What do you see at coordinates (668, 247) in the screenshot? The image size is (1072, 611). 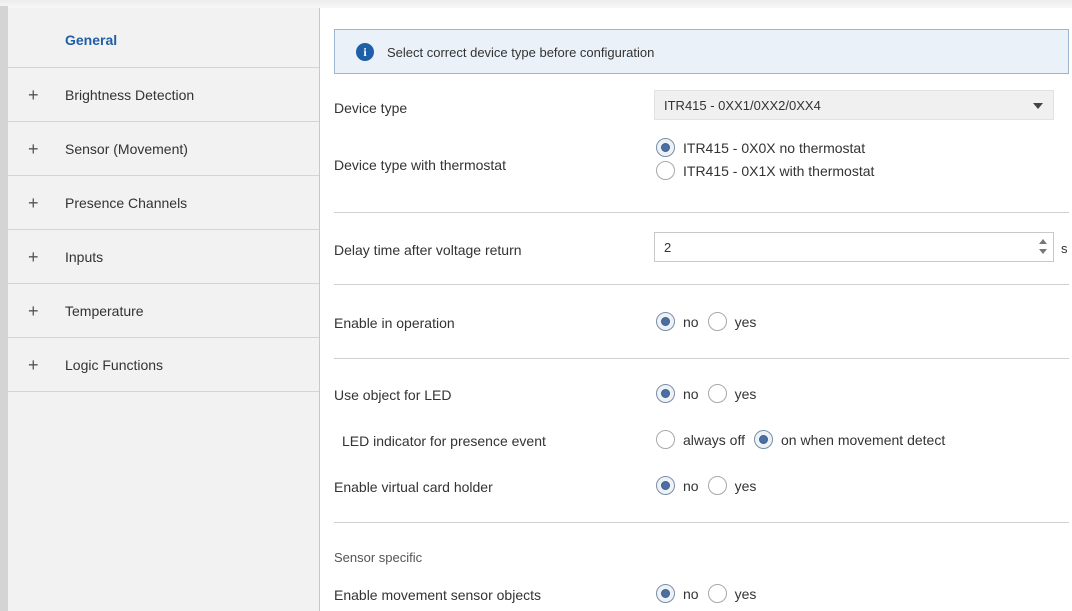 I see `delay-time-value: 2` at bounding box center [668, 247].